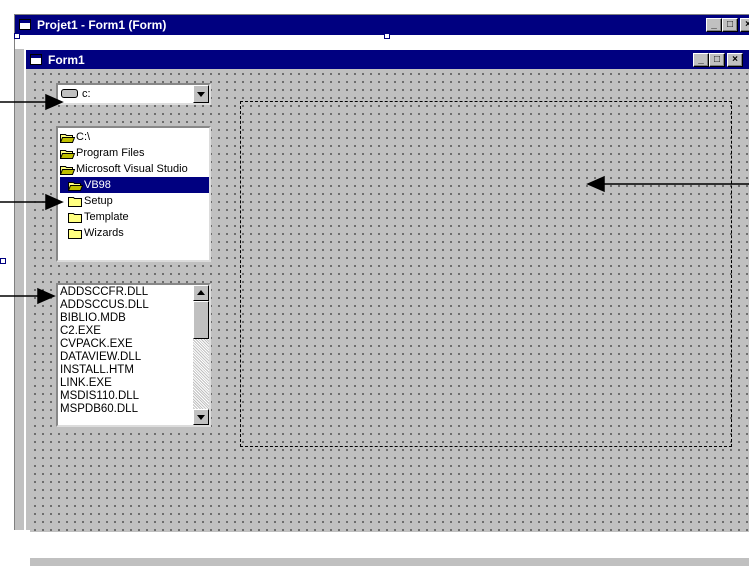 This screenshot has height=566, width=749. What do you see at coordinates (99, 396) in the screenshot?
I see `file-item: MSDIS110.DLL` at bounding box center [99, 396].